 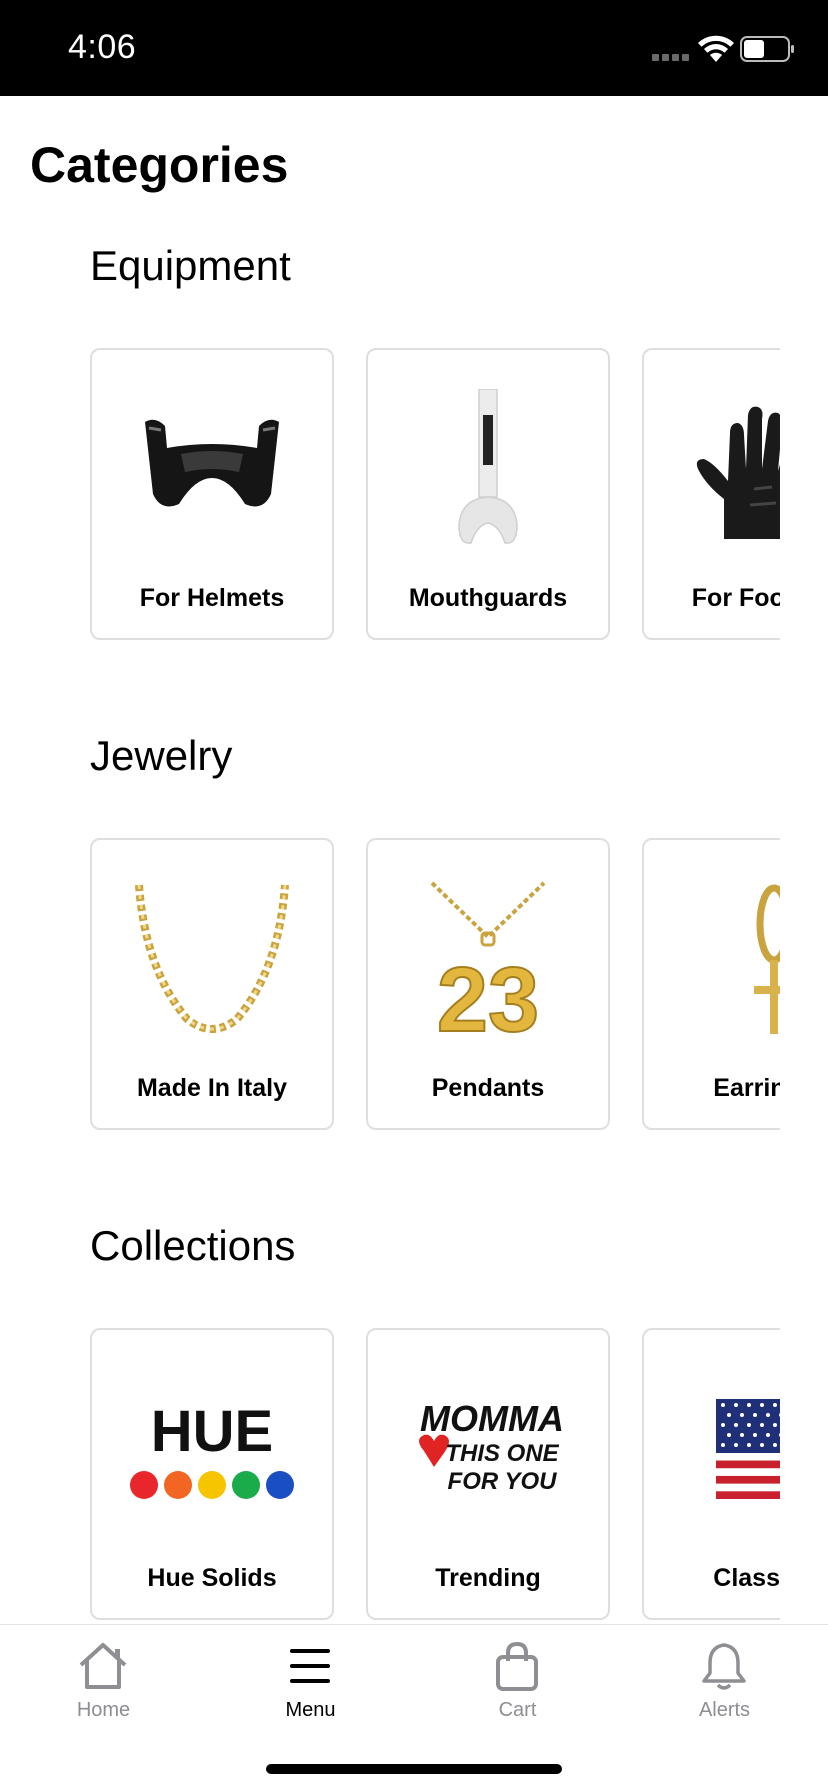 I want to click on logo-line: MOMMA, so click(x=492, y=1418).